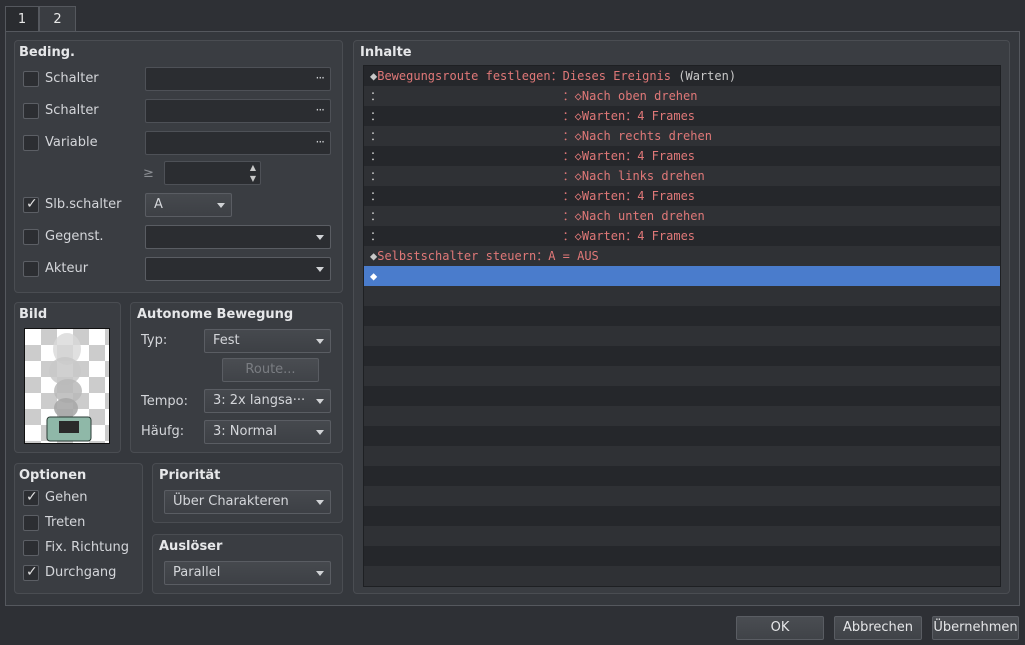  What do you see at coordinates (267, 401) in the screenshot?
I see `speed-select: 3: 2x langsa···` at bounding box center [267, 401].